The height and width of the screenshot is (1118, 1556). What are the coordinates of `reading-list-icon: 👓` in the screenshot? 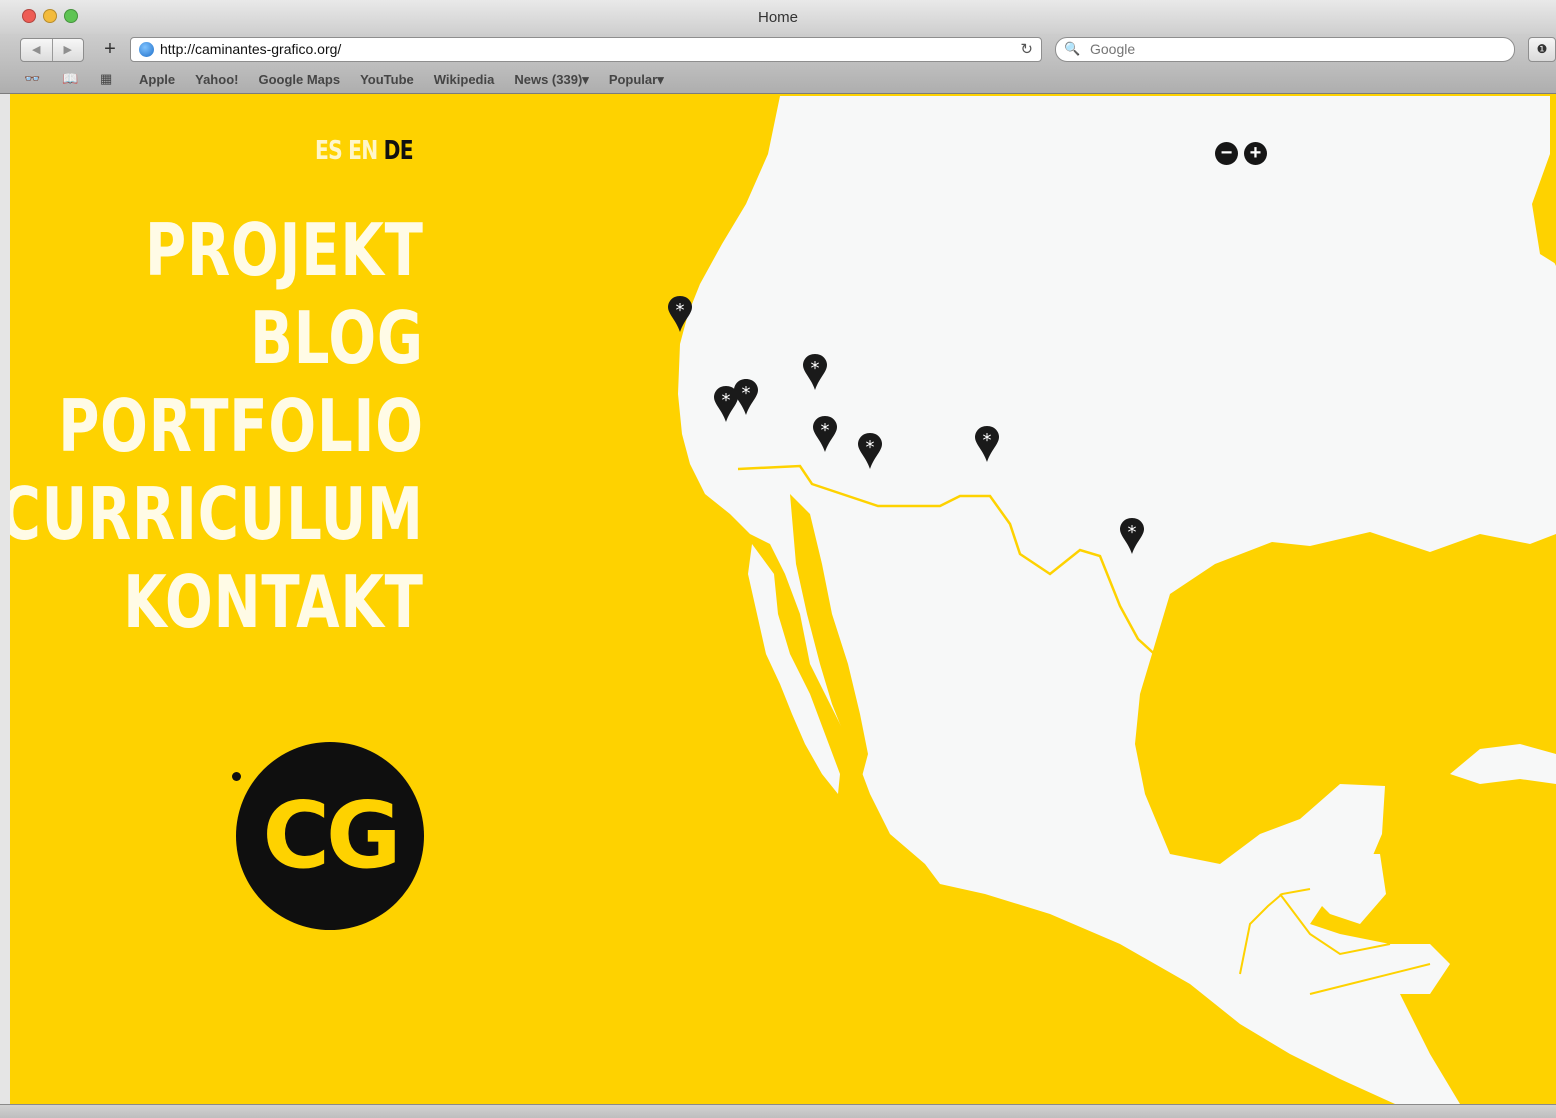 It's located at (32, 79).